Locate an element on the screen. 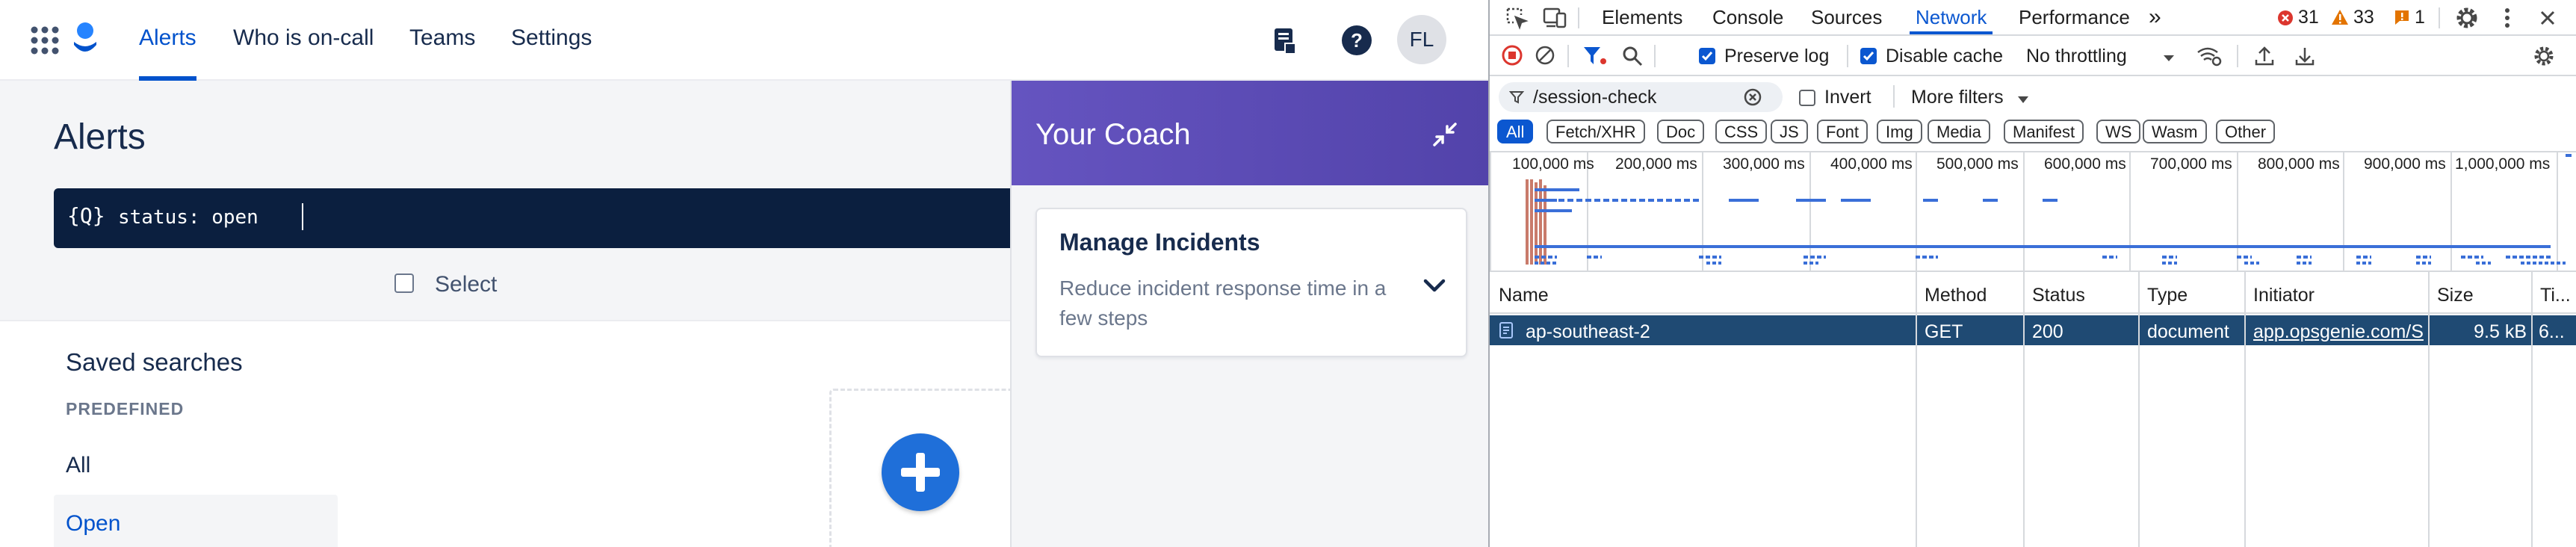 The height and width of the screenshot is (547, 2576). tab-performance: Performance is located at coordinates (2074, 17).